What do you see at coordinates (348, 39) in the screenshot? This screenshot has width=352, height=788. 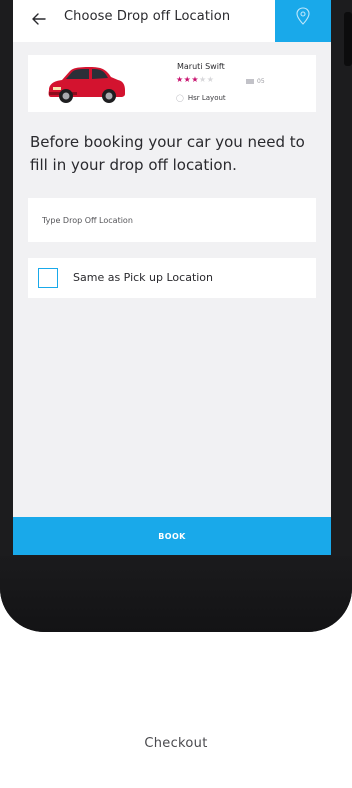 I see `phone-side-button` at bounding box center [348, 39].